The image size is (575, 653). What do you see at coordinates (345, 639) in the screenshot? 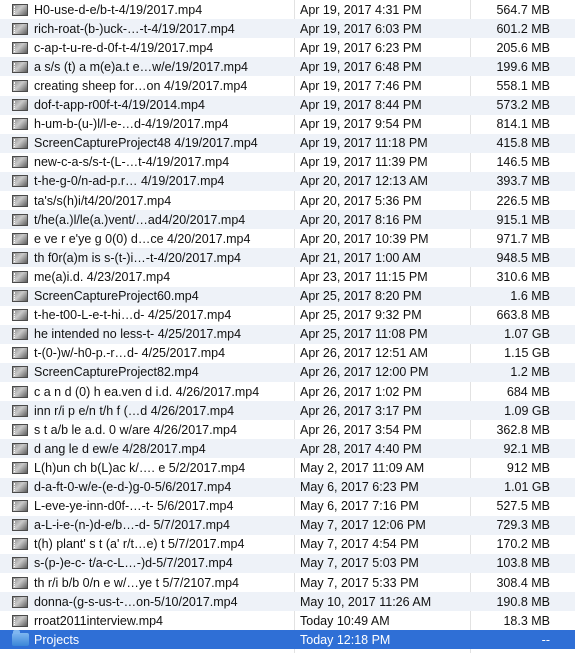
I see `date-modified: Today 12:18 PM` at bounding box center [345, 639].